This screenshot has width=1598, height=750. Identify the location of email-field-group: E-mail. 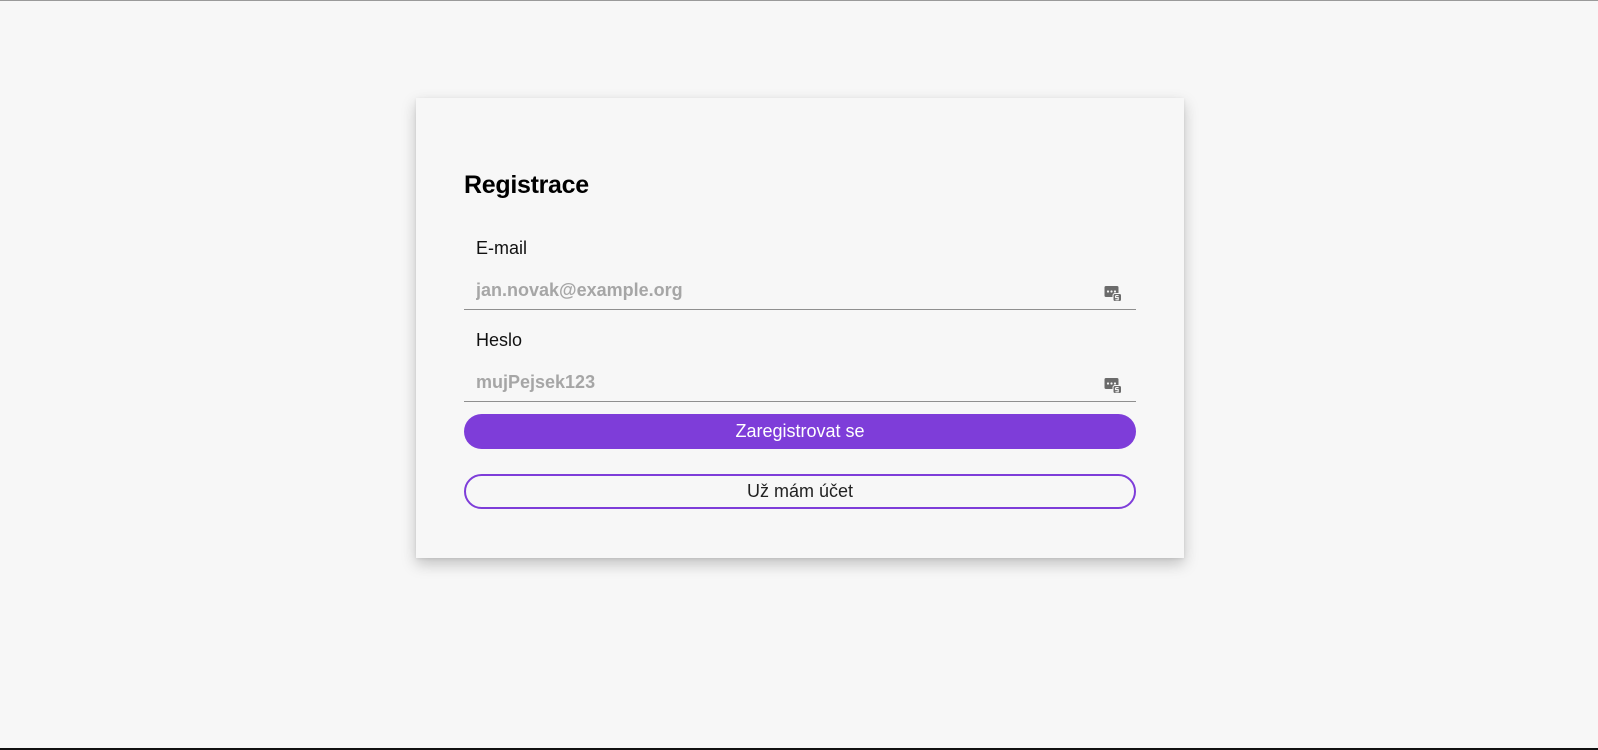
(800, 274).